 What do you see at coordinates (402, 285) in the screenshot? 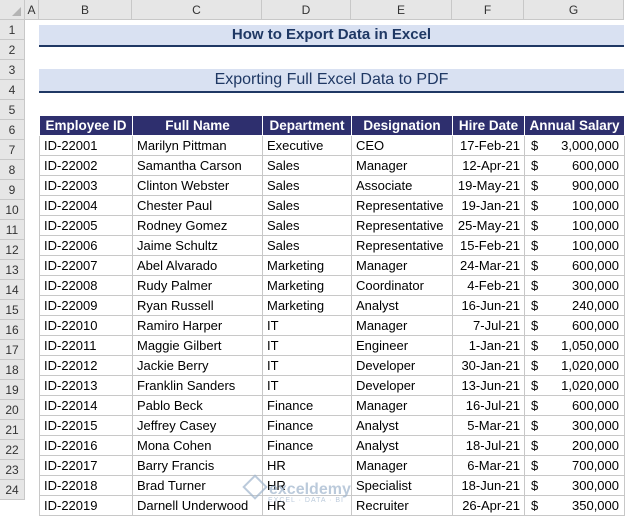
I see `table-cell: Coordinator` at bounding box center [402, 285].